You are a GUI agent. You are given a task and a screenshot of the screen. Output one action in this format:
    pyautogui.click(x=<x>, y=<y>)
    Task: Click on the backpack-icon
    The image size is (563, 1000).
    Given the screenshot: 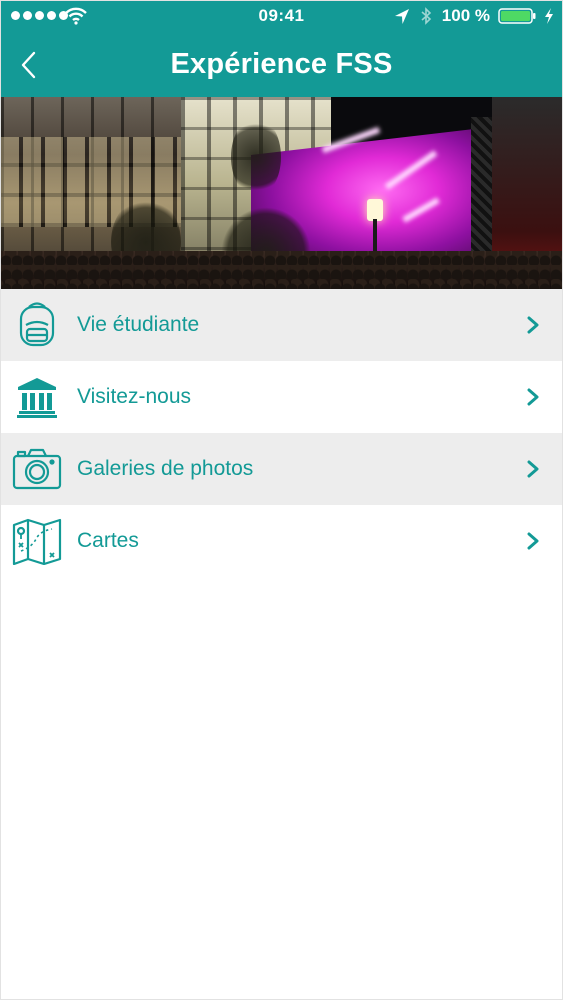 What is the action you would take?
    pyautogui.click(x=37, y=325)
    